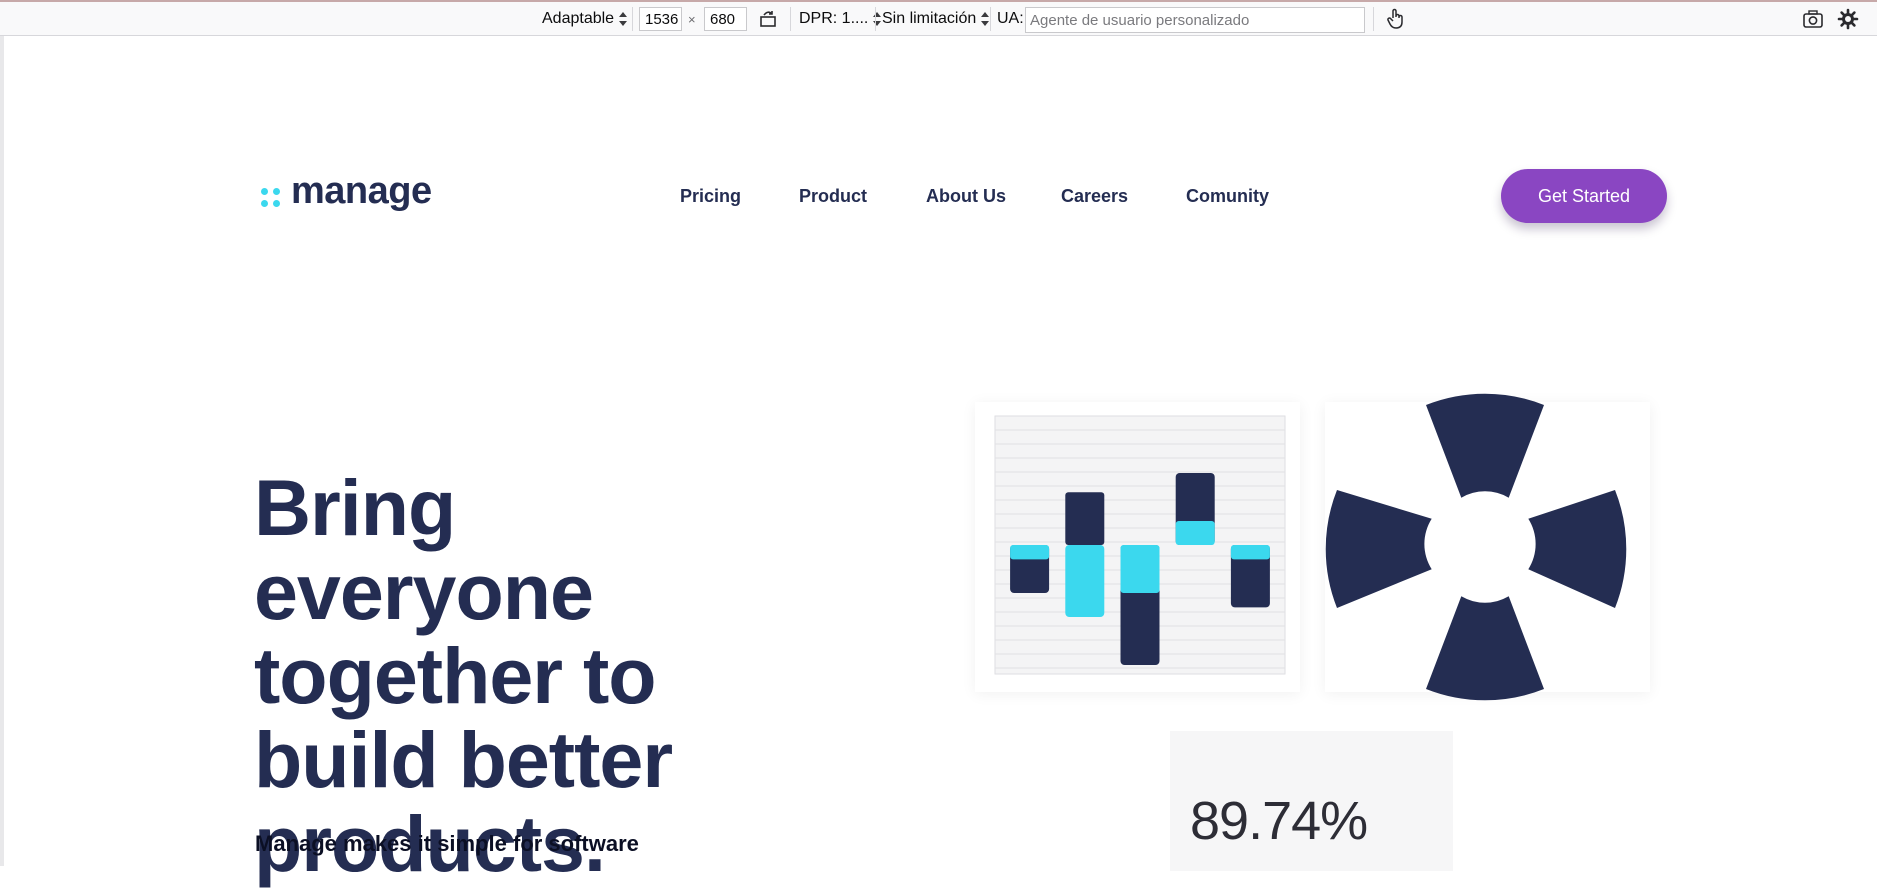 The height and width of the screenshot is (888, 1877). I want to click on stat-value: 89.74%, so click(1279, 821).